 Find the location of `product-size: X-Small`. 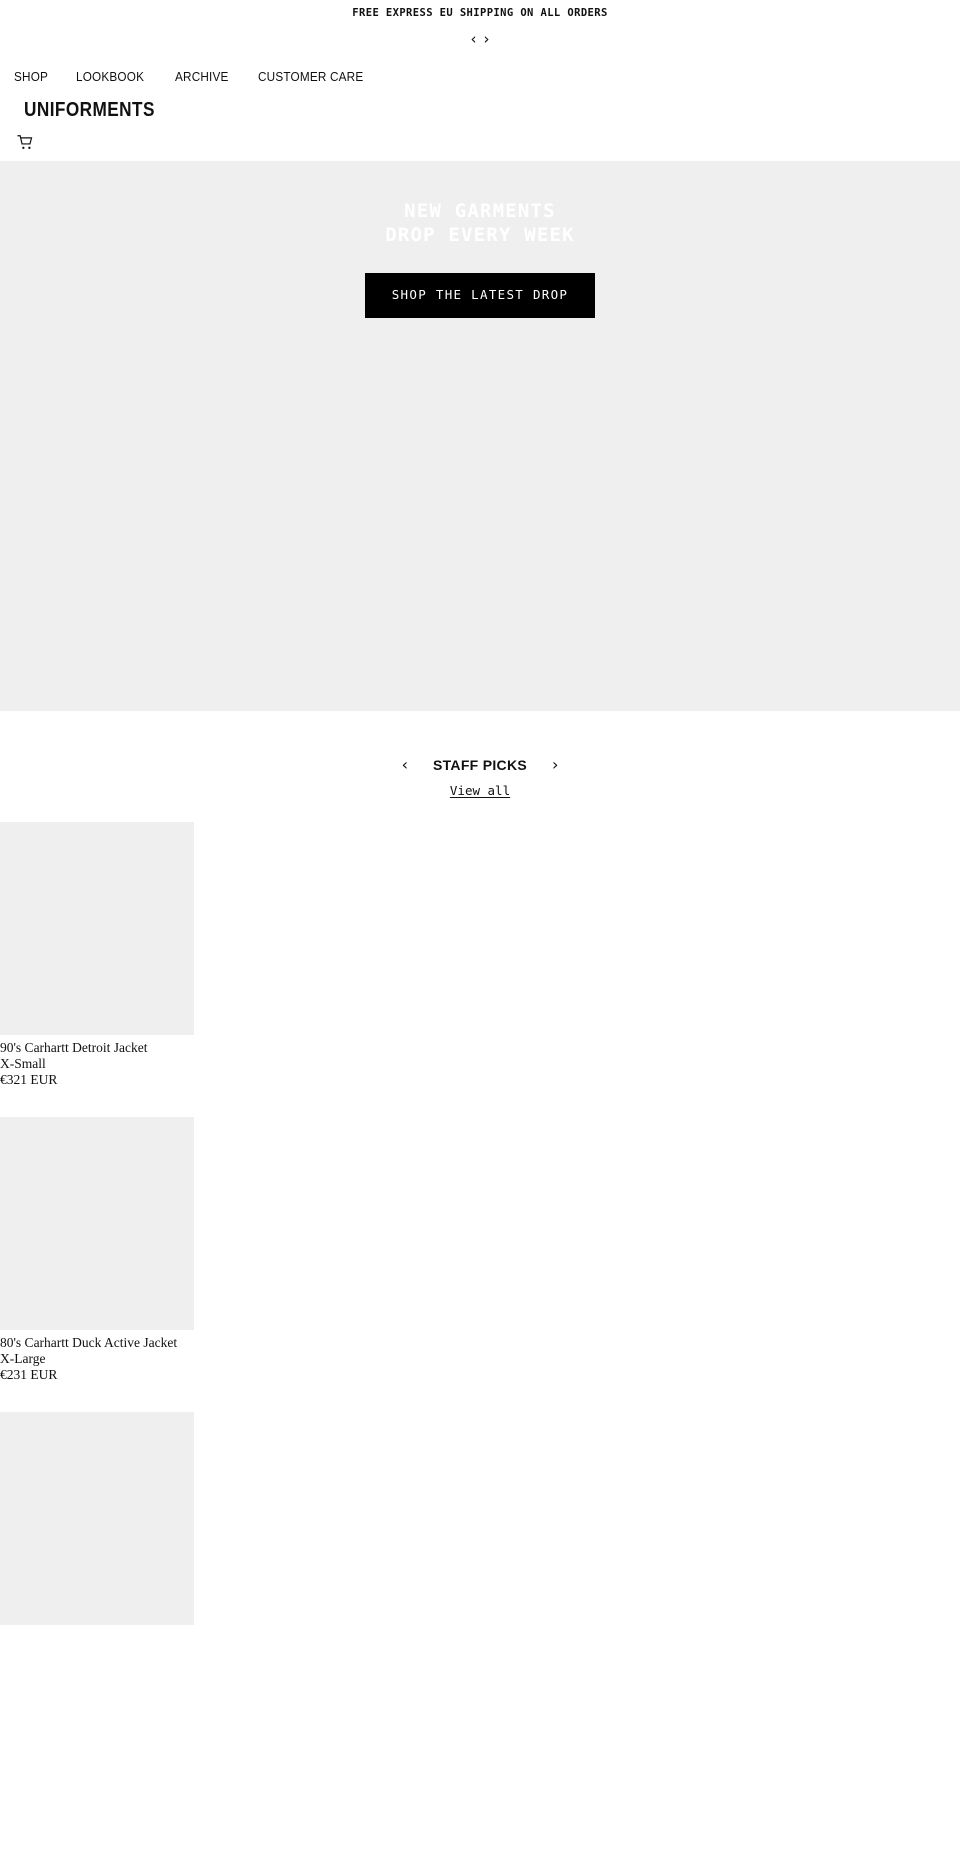

product-size: X-Small is located at coordinates (23, 1063).